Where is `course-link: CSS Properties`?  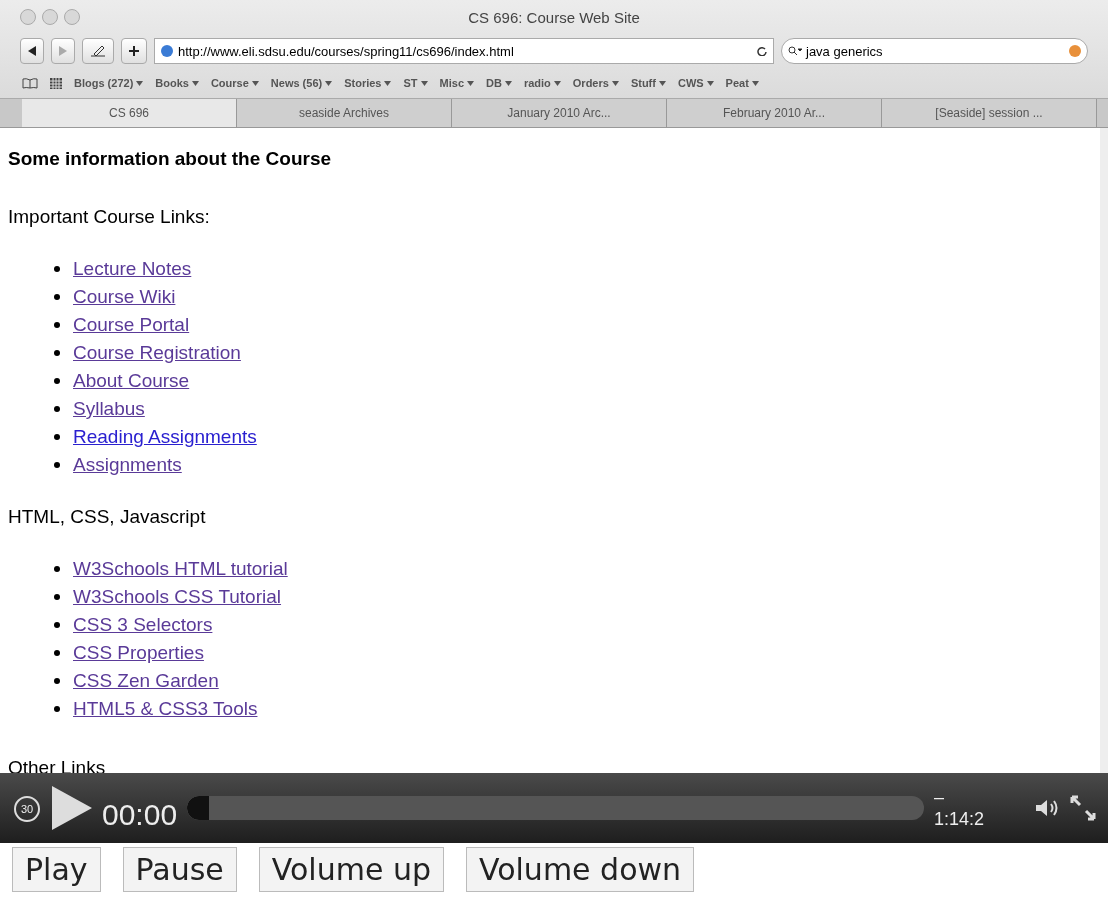 course-link: CSS Properties is located at coordinates (138, 653).